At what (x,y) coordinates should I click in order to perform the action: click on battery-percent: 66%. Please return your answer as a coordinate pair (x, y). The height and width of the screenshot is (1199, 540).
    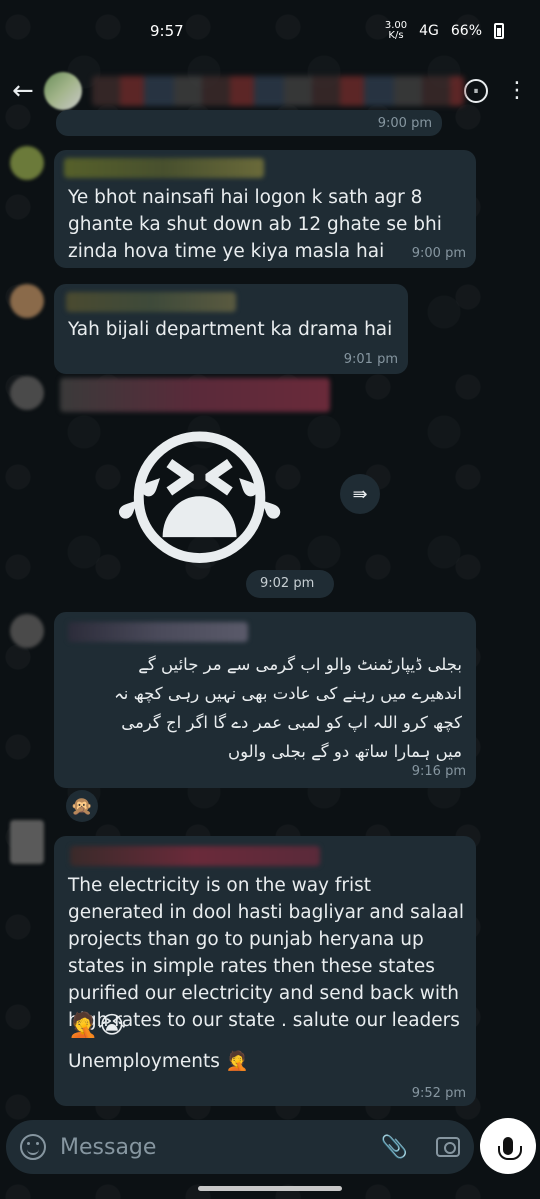
    Looking at the image, I should click on (466, 31).